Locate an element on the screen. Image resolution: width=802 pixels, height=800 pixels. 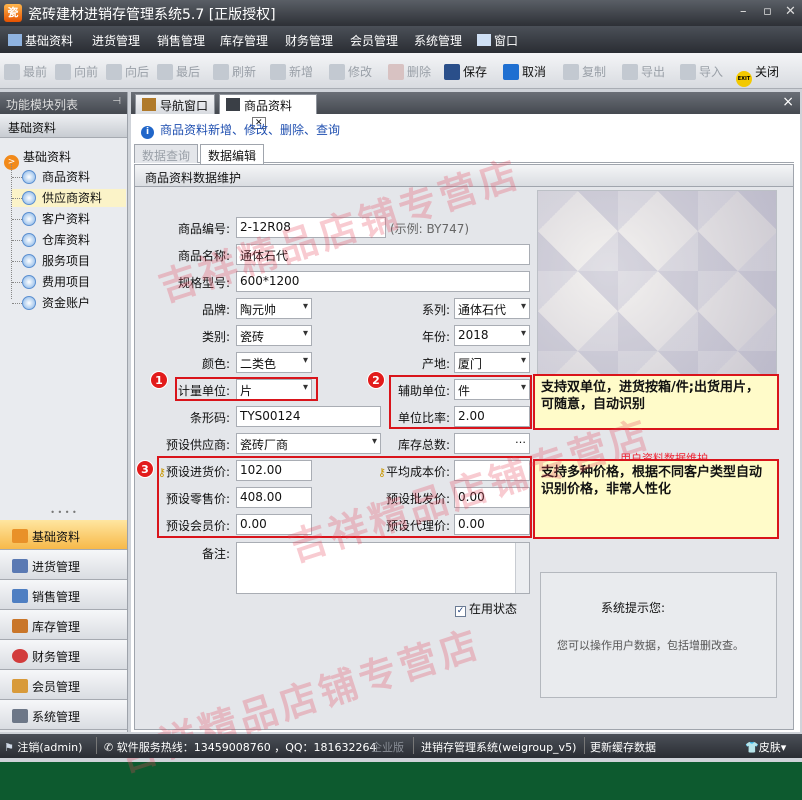
tree-item-customer: 客户资料 is located at coordinates (69, 219).